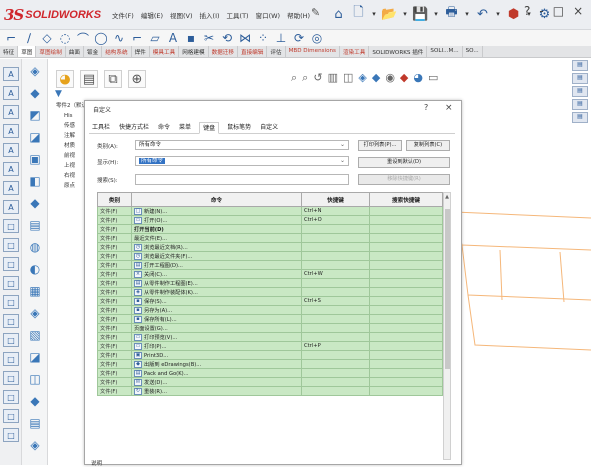 Image resolution: width=591 pixels, height=467 pixels. What do you see at coordinates (242, 161) in the screenshot?
I see `show-dropdown: 所有命令 ⌄` at bounding box center [242, 161].